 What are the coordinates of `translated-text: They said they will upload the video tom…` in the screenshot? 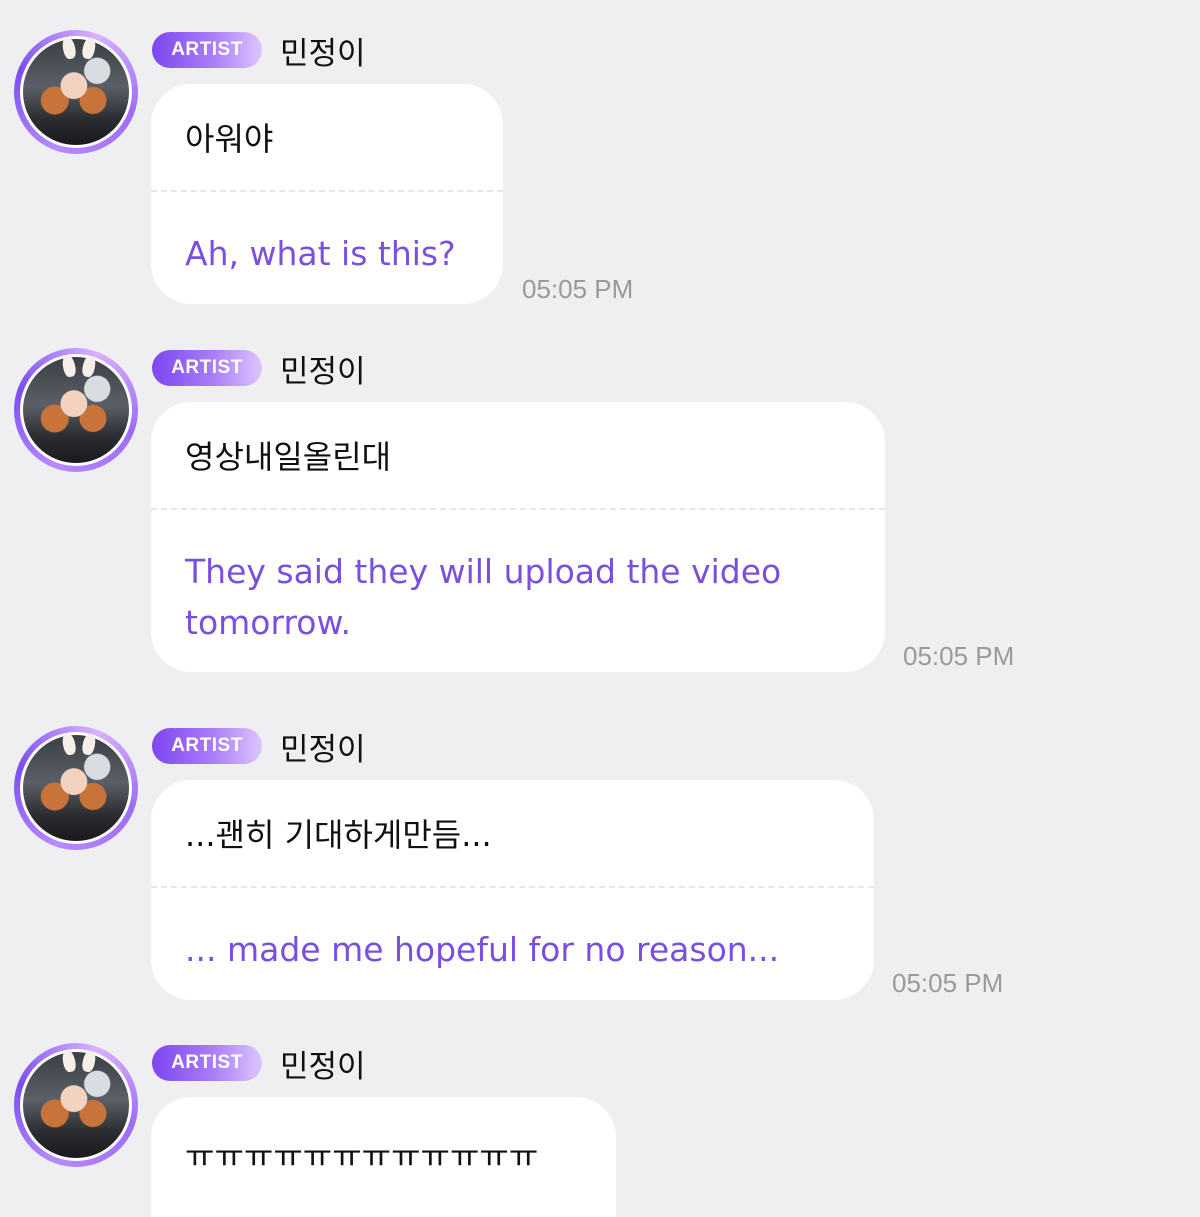 It's located at (483, 597).